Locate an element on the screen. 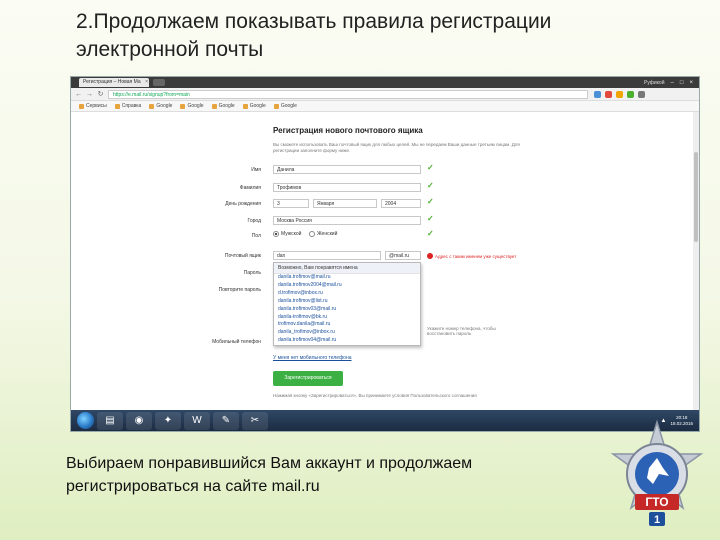 This screenshot has width=720, height=540. no-phone-link: У меня нет мобильного телефона is located at coordinates (312, 358).